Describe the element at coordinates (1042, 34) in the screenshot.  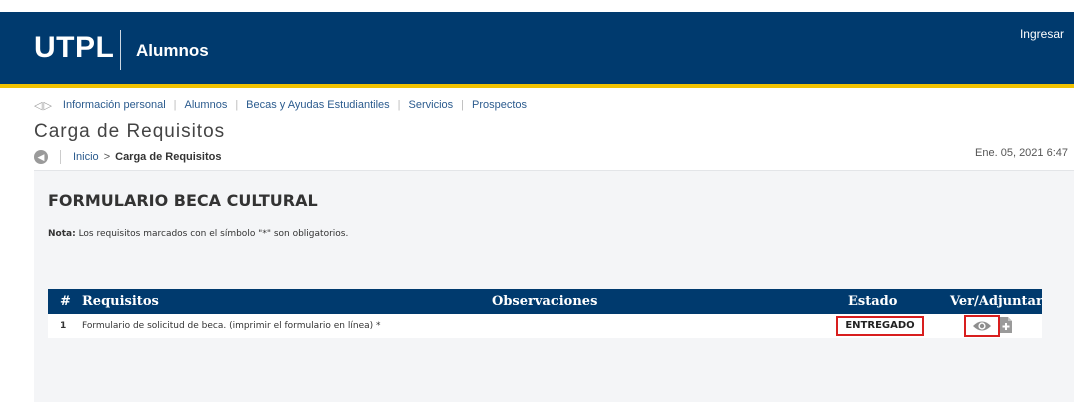
I see `login-link: Ingresar` at that location.